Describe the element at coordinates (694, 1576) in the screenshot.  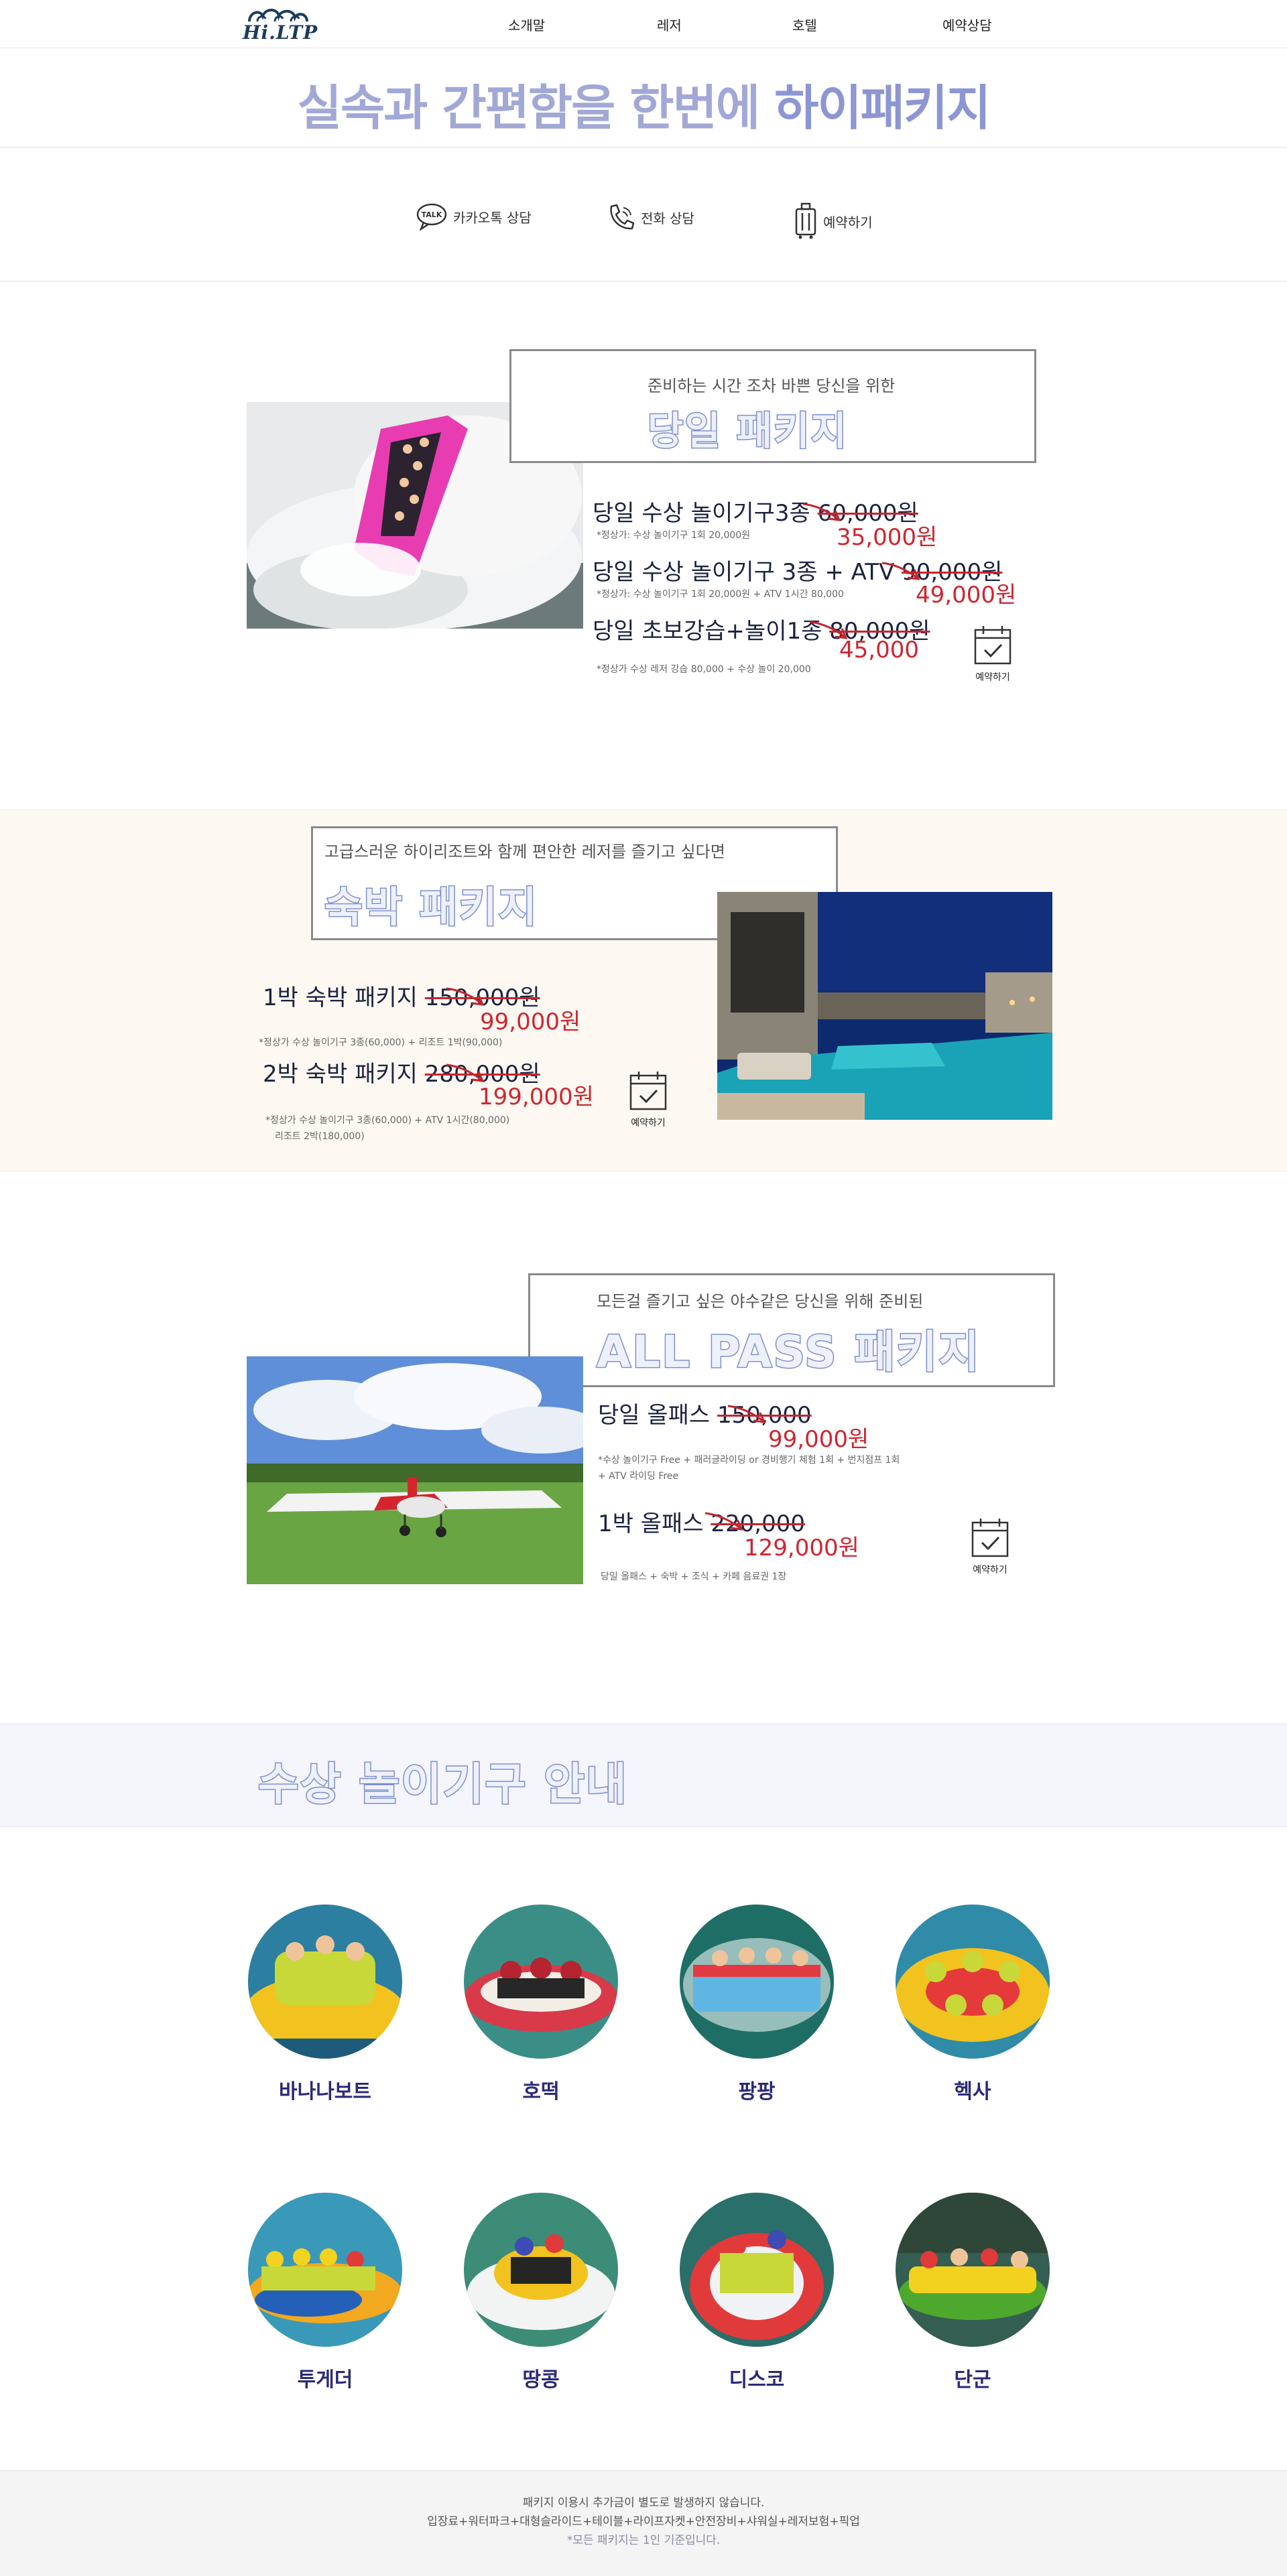
I see `allpass-item-2-note: 당일 올패스 + 숙박 + 조식 + 카페 음료권 1장` at that location.